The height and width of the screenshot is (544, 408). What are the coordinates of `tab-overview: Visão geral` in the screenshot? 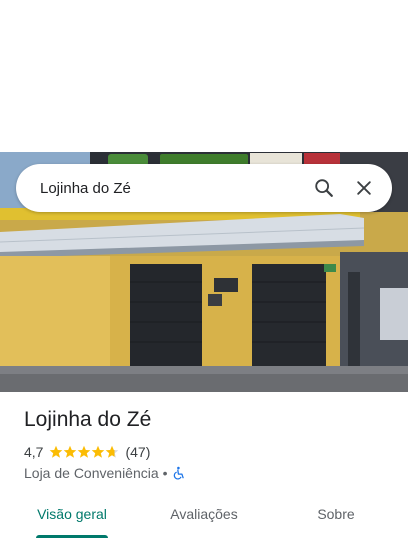 It's located at (72, 516).